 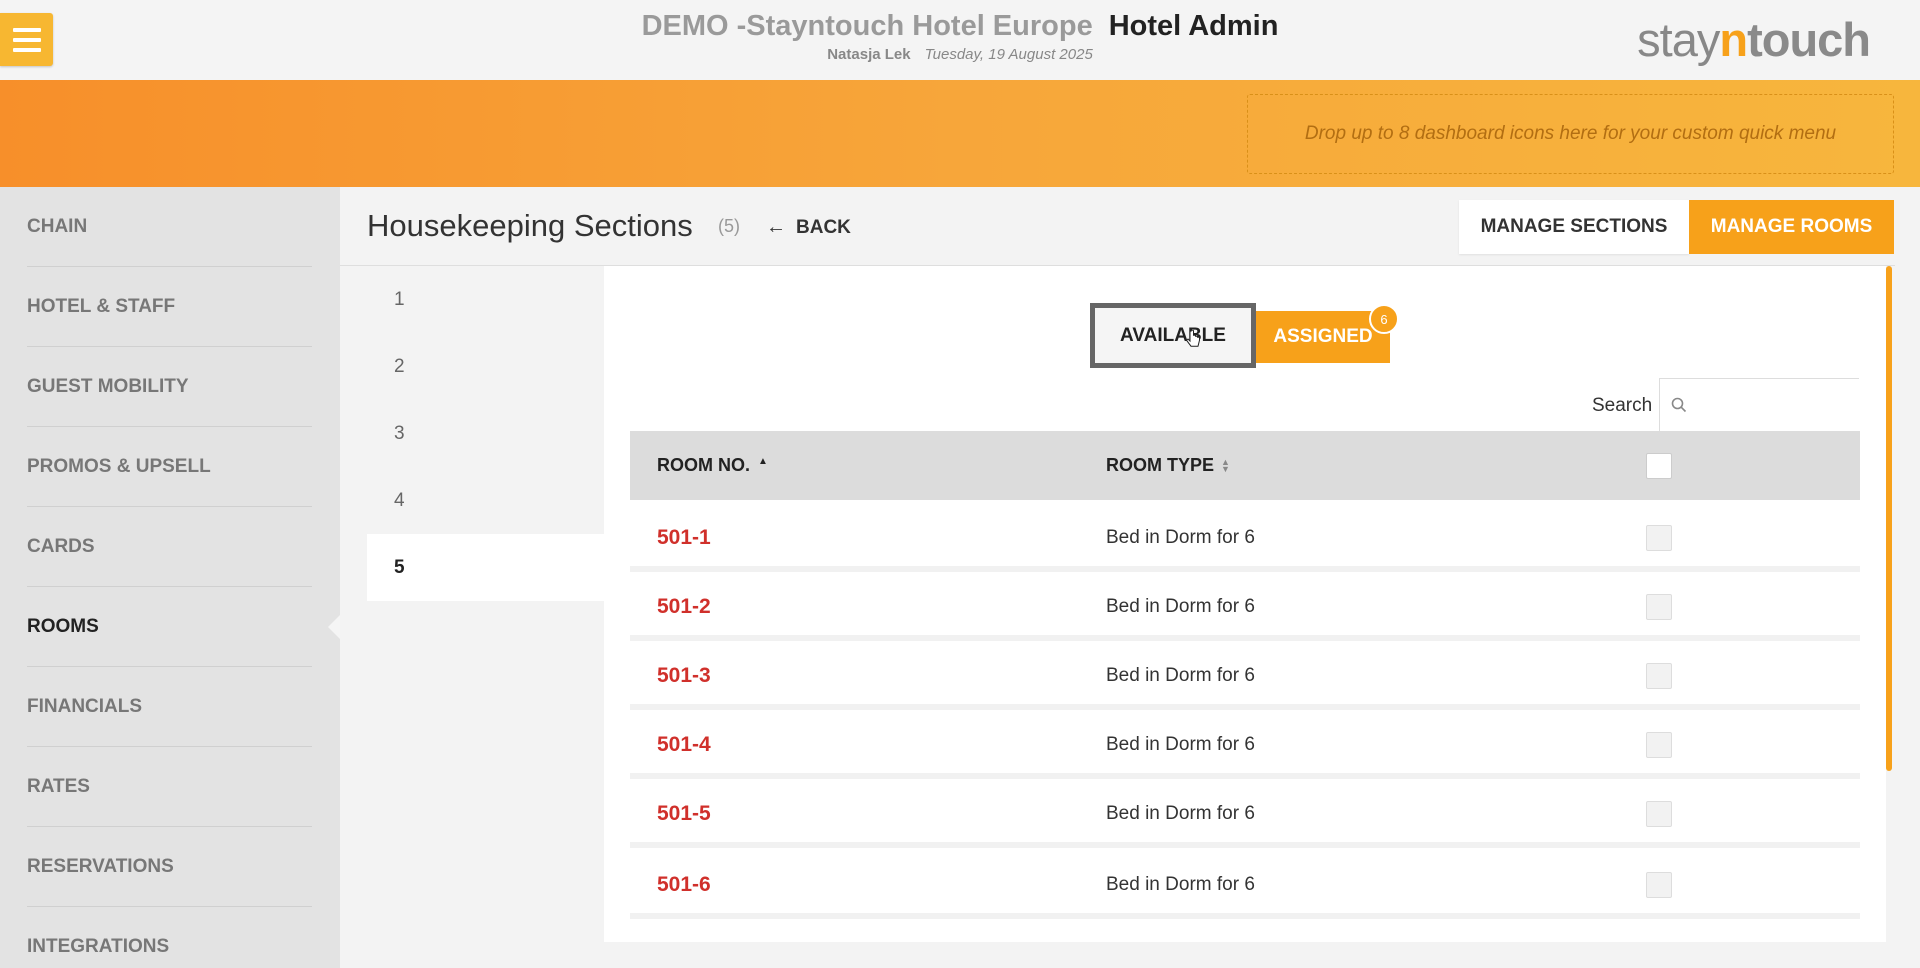 I want to click on table-row: 501-4 Bed in Dorm for 6, so click(x=1245, y=747).